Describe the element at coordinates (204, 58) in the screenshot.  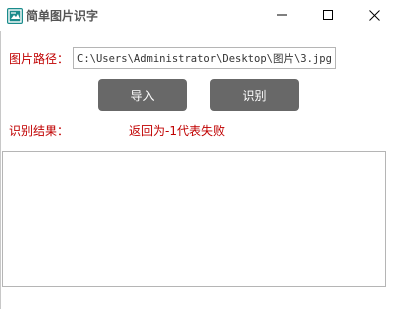
I see `image-path-input` at that location.